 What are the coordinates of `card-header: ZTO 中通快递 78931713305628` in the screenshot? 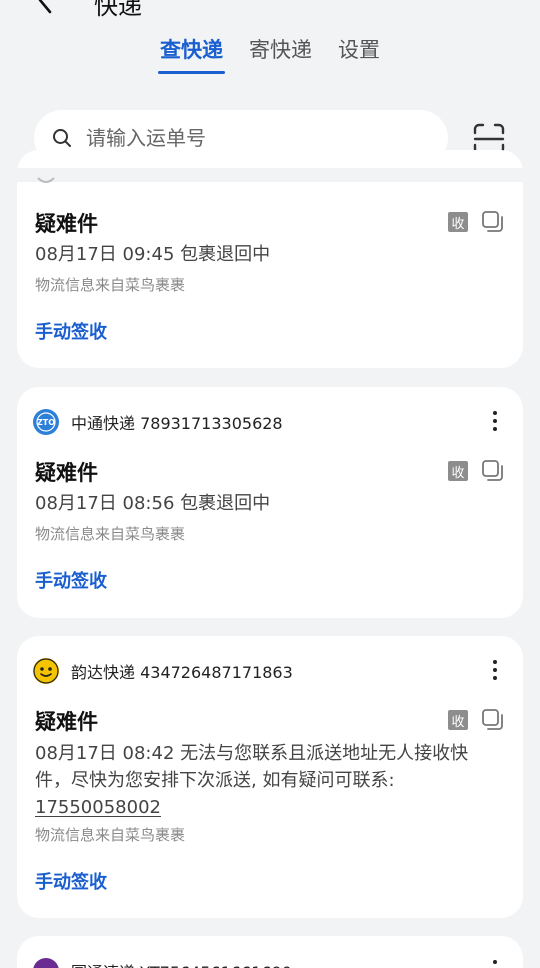 It's located at (158, 422).